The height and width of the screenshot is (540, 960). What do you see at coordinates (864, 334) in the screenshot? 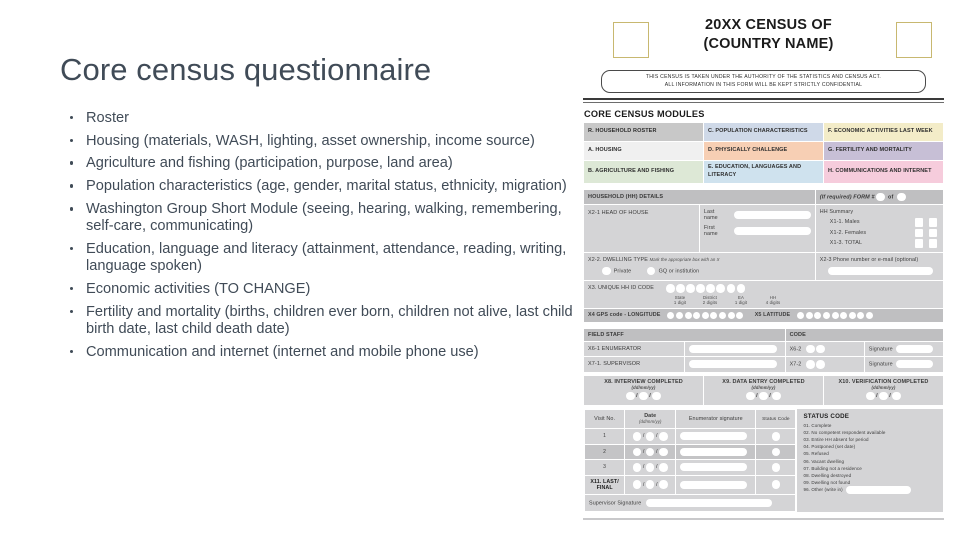
I see `code-band-label: CODE` at bounding box center [864, 334].